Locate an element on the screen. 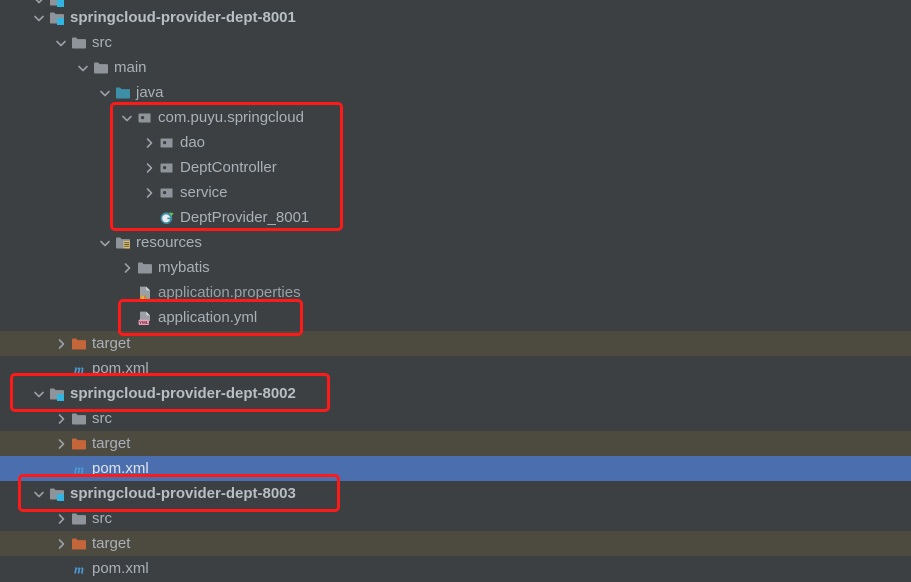 This screenshot has height=582, width=911. folder-source-icon is located at coordinates (123, 93).